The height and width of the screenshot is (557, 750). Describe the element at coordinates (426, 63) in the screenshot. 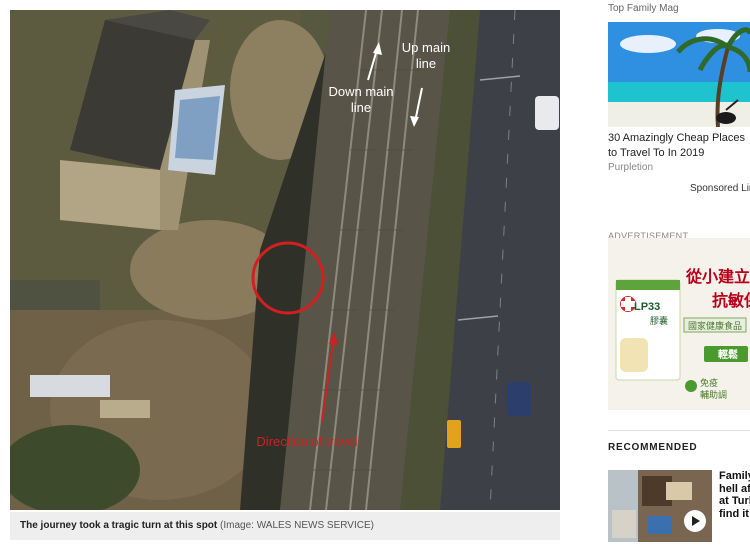

I see `label-up-main-line-2: line` at that location.